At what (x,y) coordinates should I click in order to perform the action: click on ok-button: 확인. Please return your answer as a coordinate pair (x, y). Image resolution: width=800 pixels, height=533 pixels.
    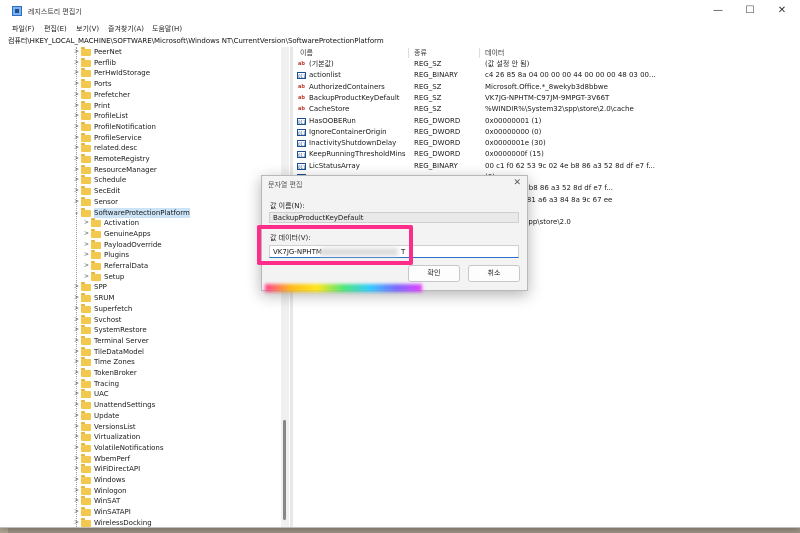
    Looking at the image, I should click on (434, 273).